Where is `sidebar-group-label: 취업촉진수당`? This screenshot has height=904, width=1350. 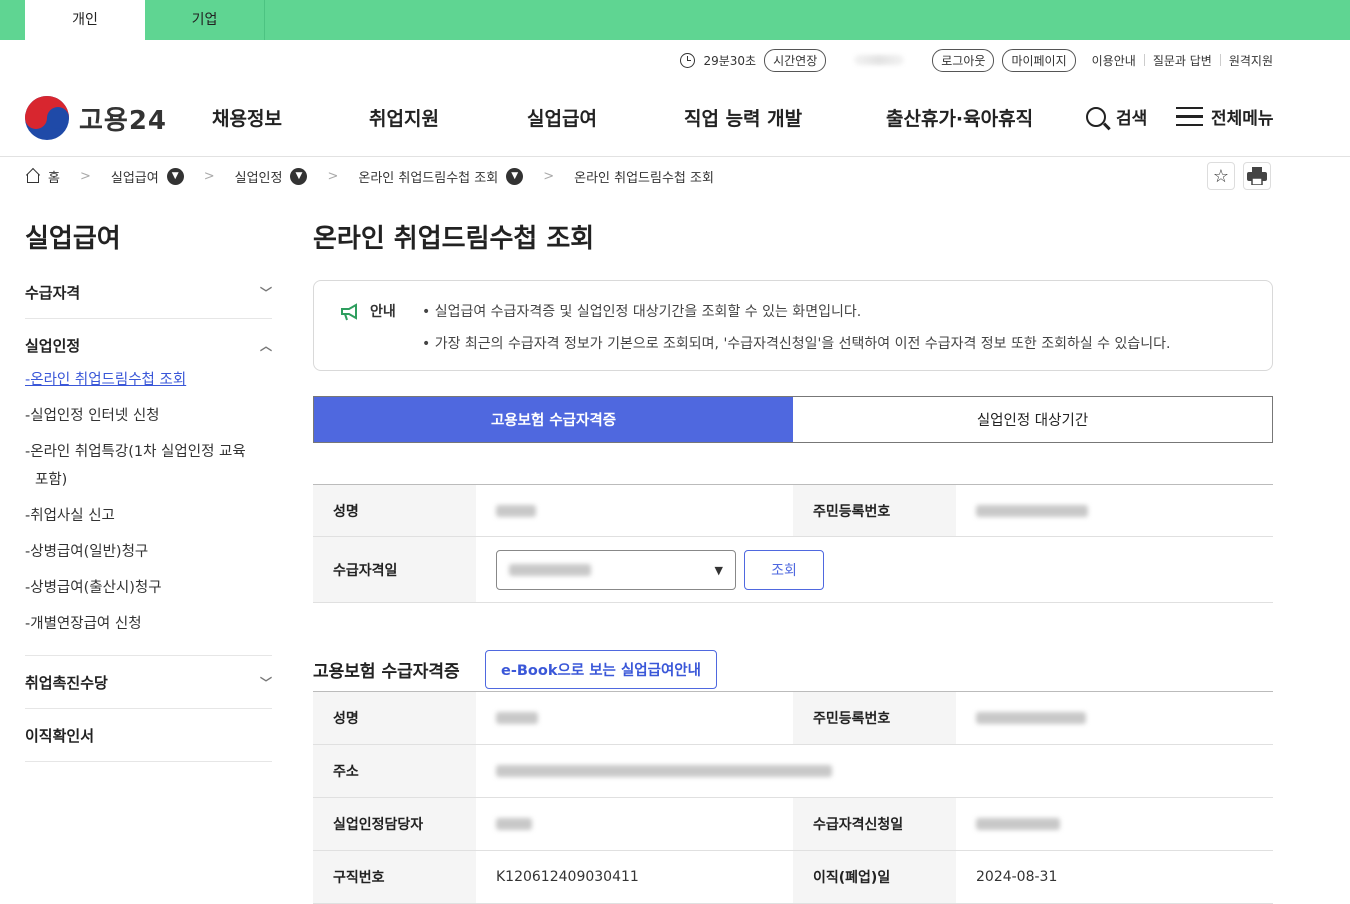
sidebar-group-label: 취업촉진수당 is located at coordinates (66, 682).